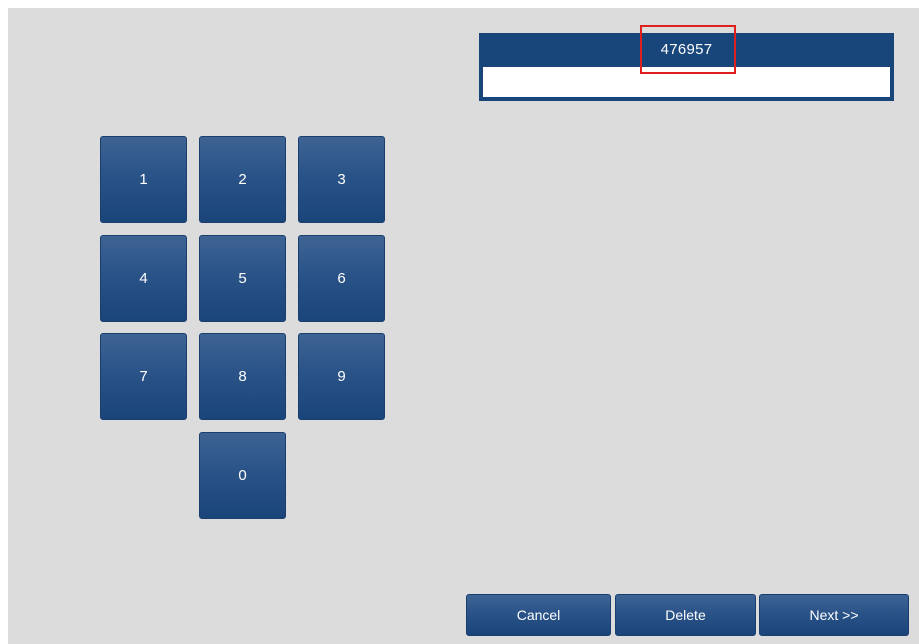 This screenshot has height=644, width=919. I want to click on keypad-key-7: 7, so click(143, 376).